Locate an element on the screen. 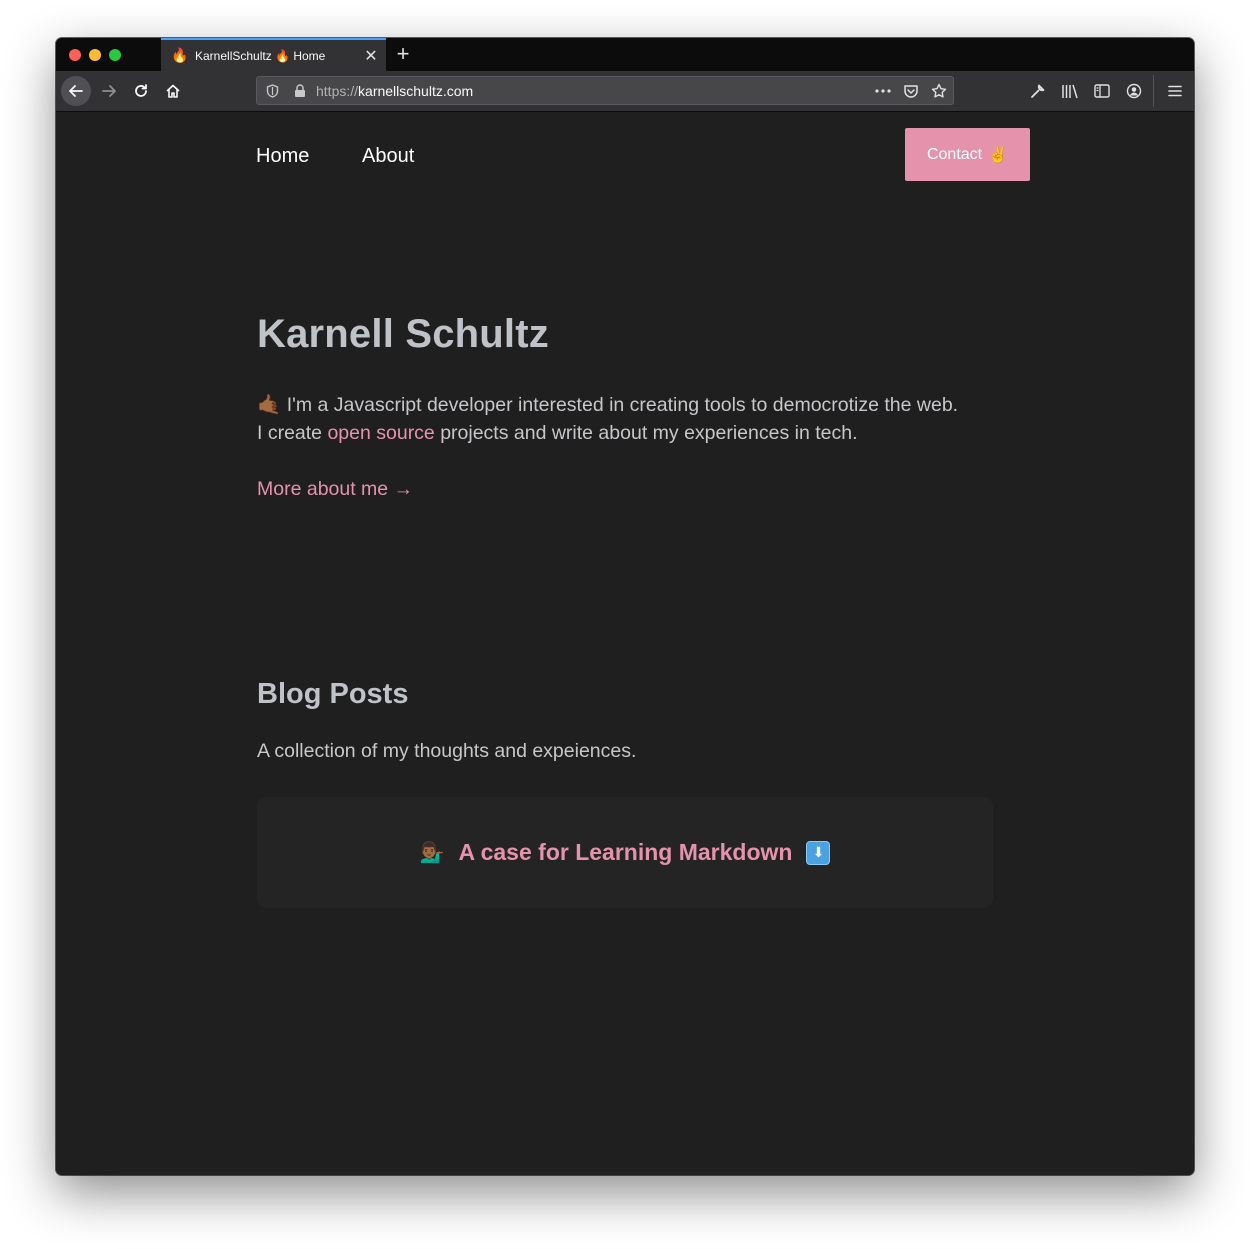 Image resolution: width=1250 pixels, height=1249 pixels. lock-icon is located at coordinates (300, 91).